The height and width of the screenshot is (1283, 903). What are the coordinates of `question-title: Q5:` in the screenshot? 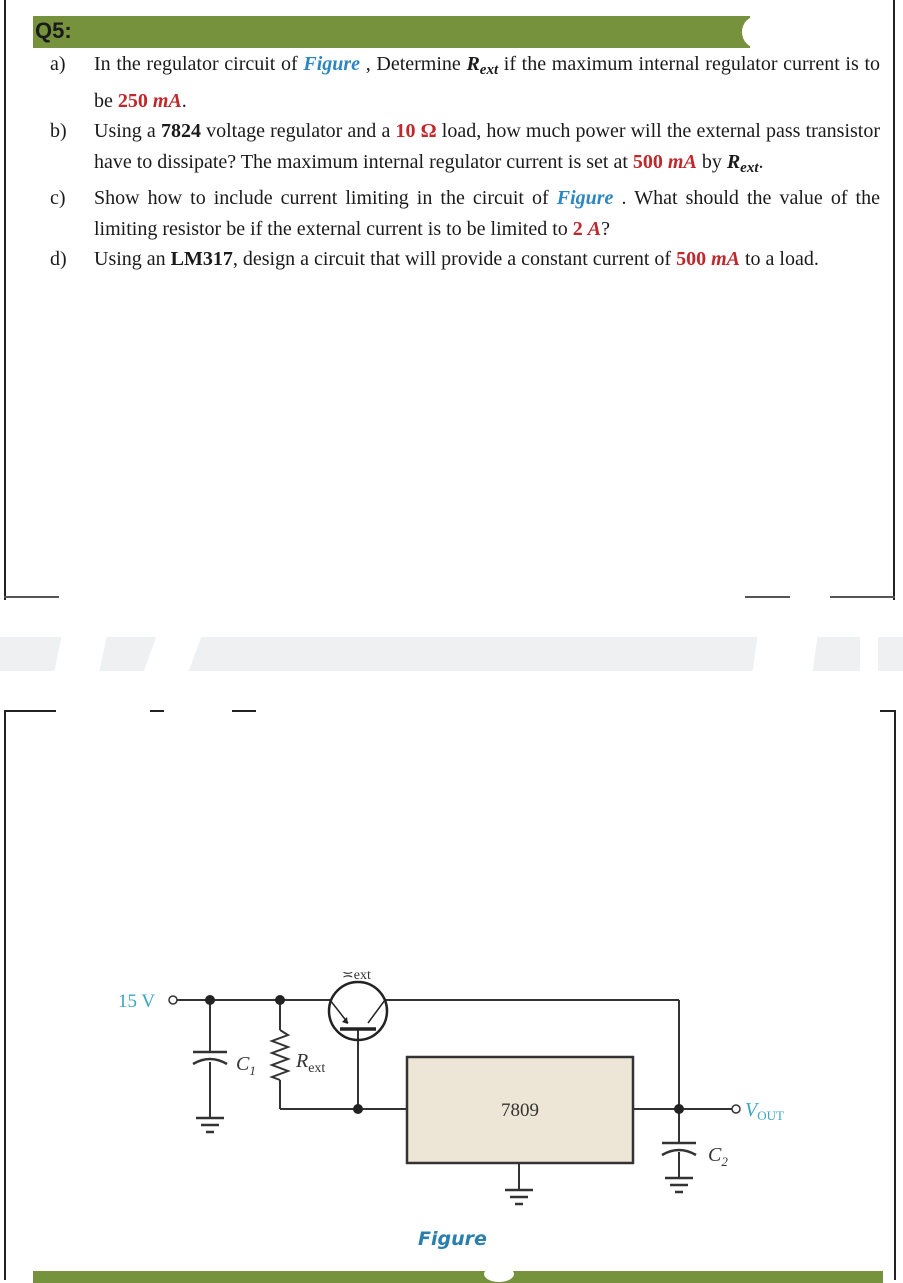 It's located at (53, 30).